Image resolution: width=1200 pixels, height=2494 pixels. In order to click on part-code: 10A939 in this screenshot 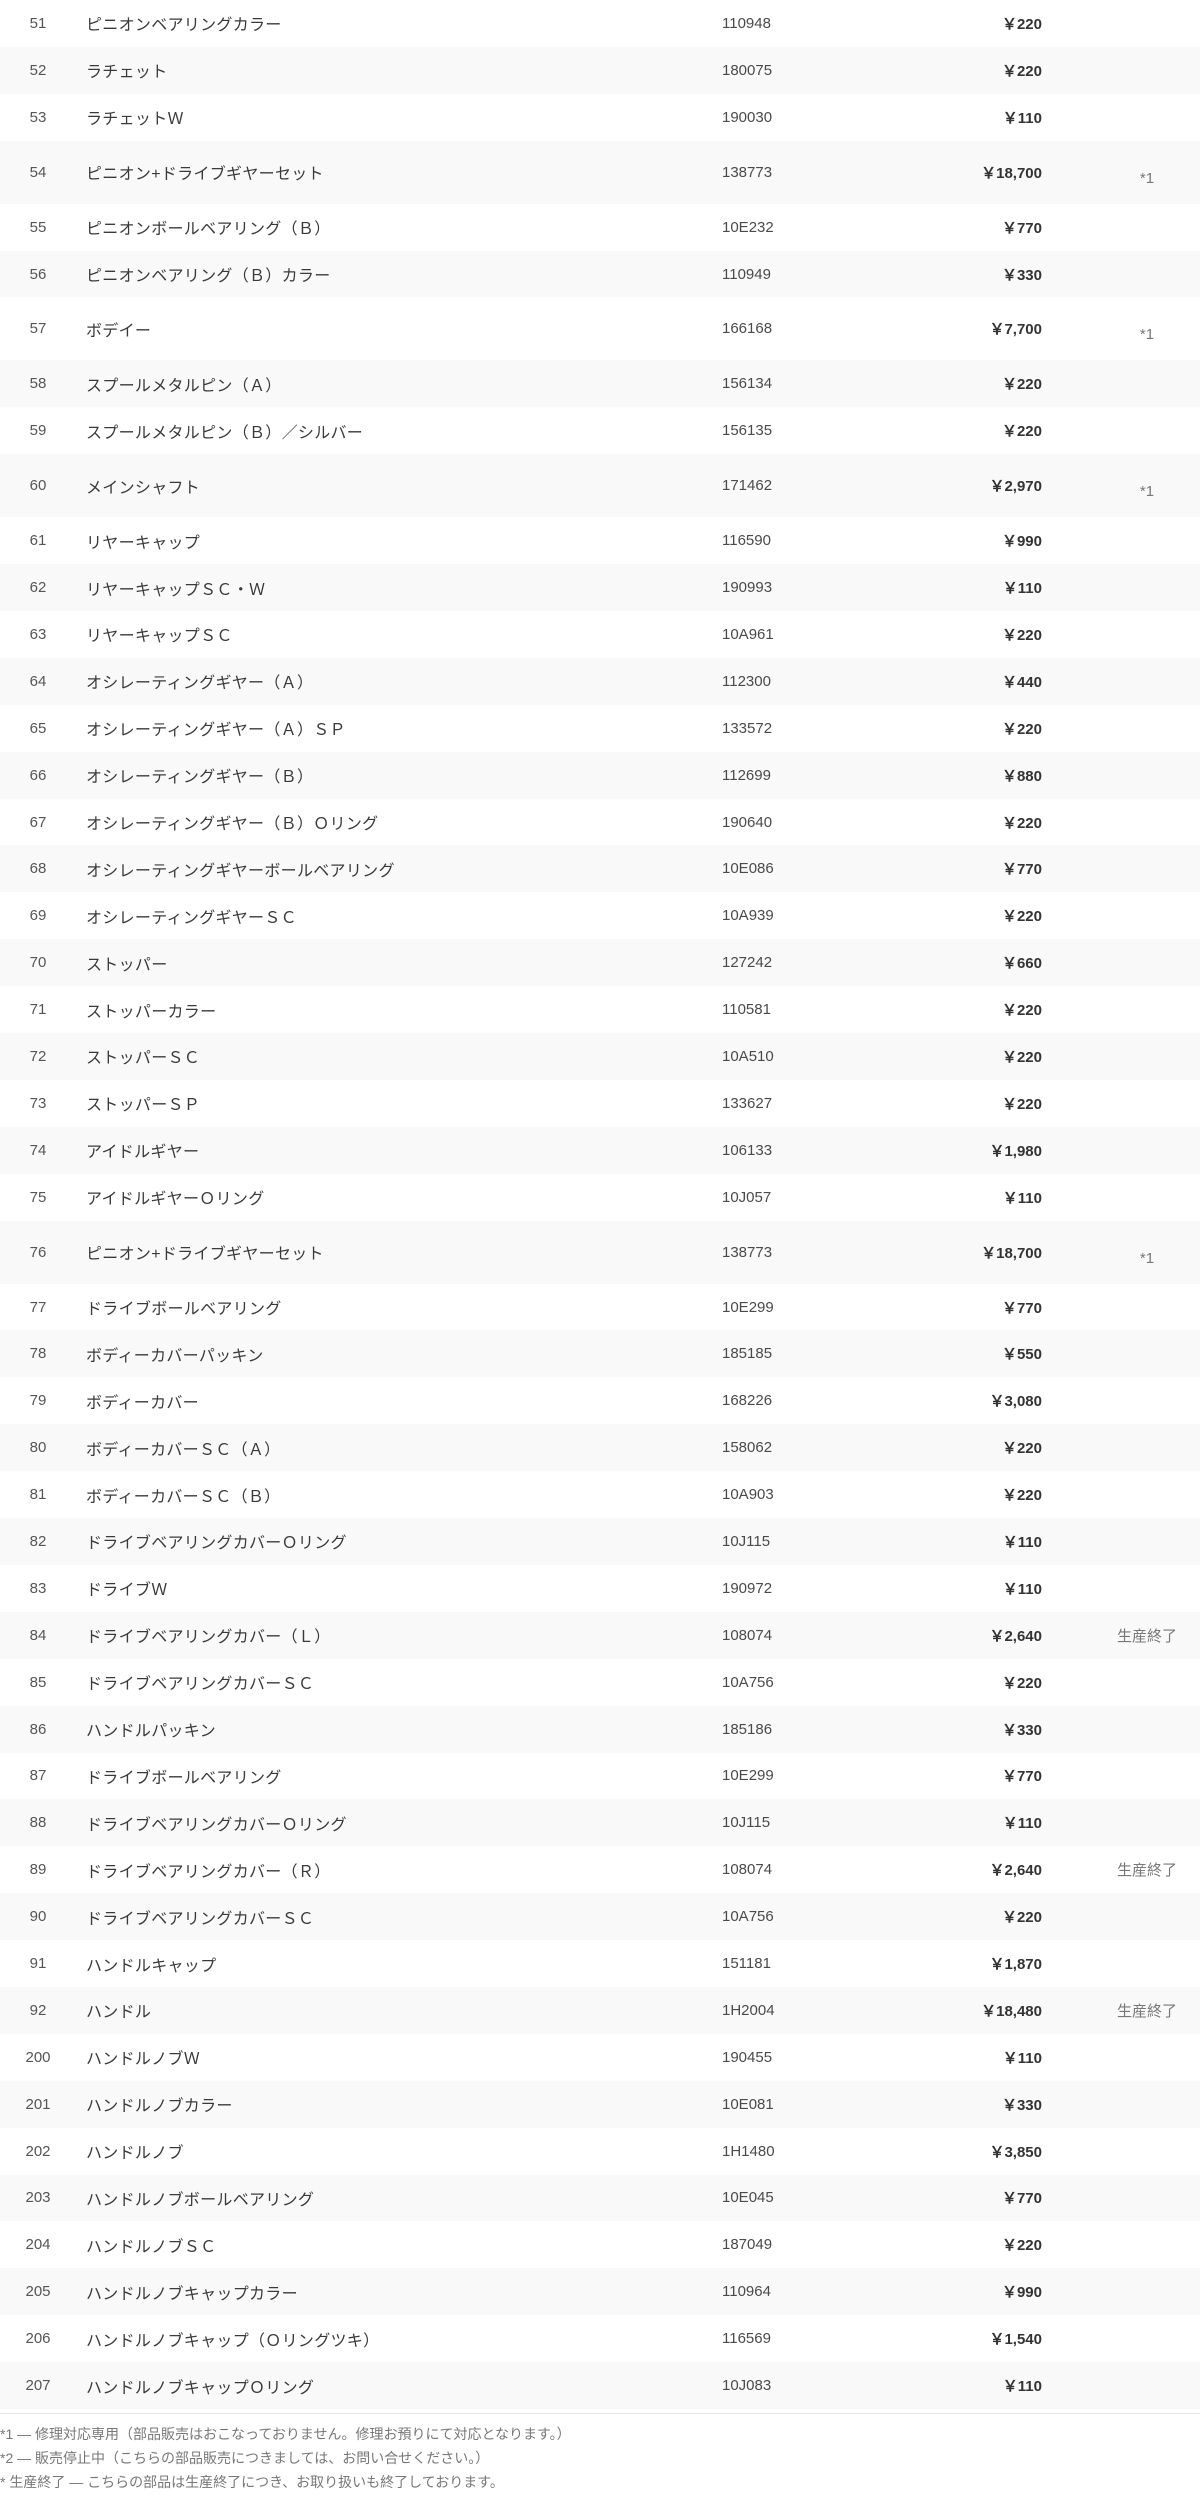, I will do `click(806, 916)`.